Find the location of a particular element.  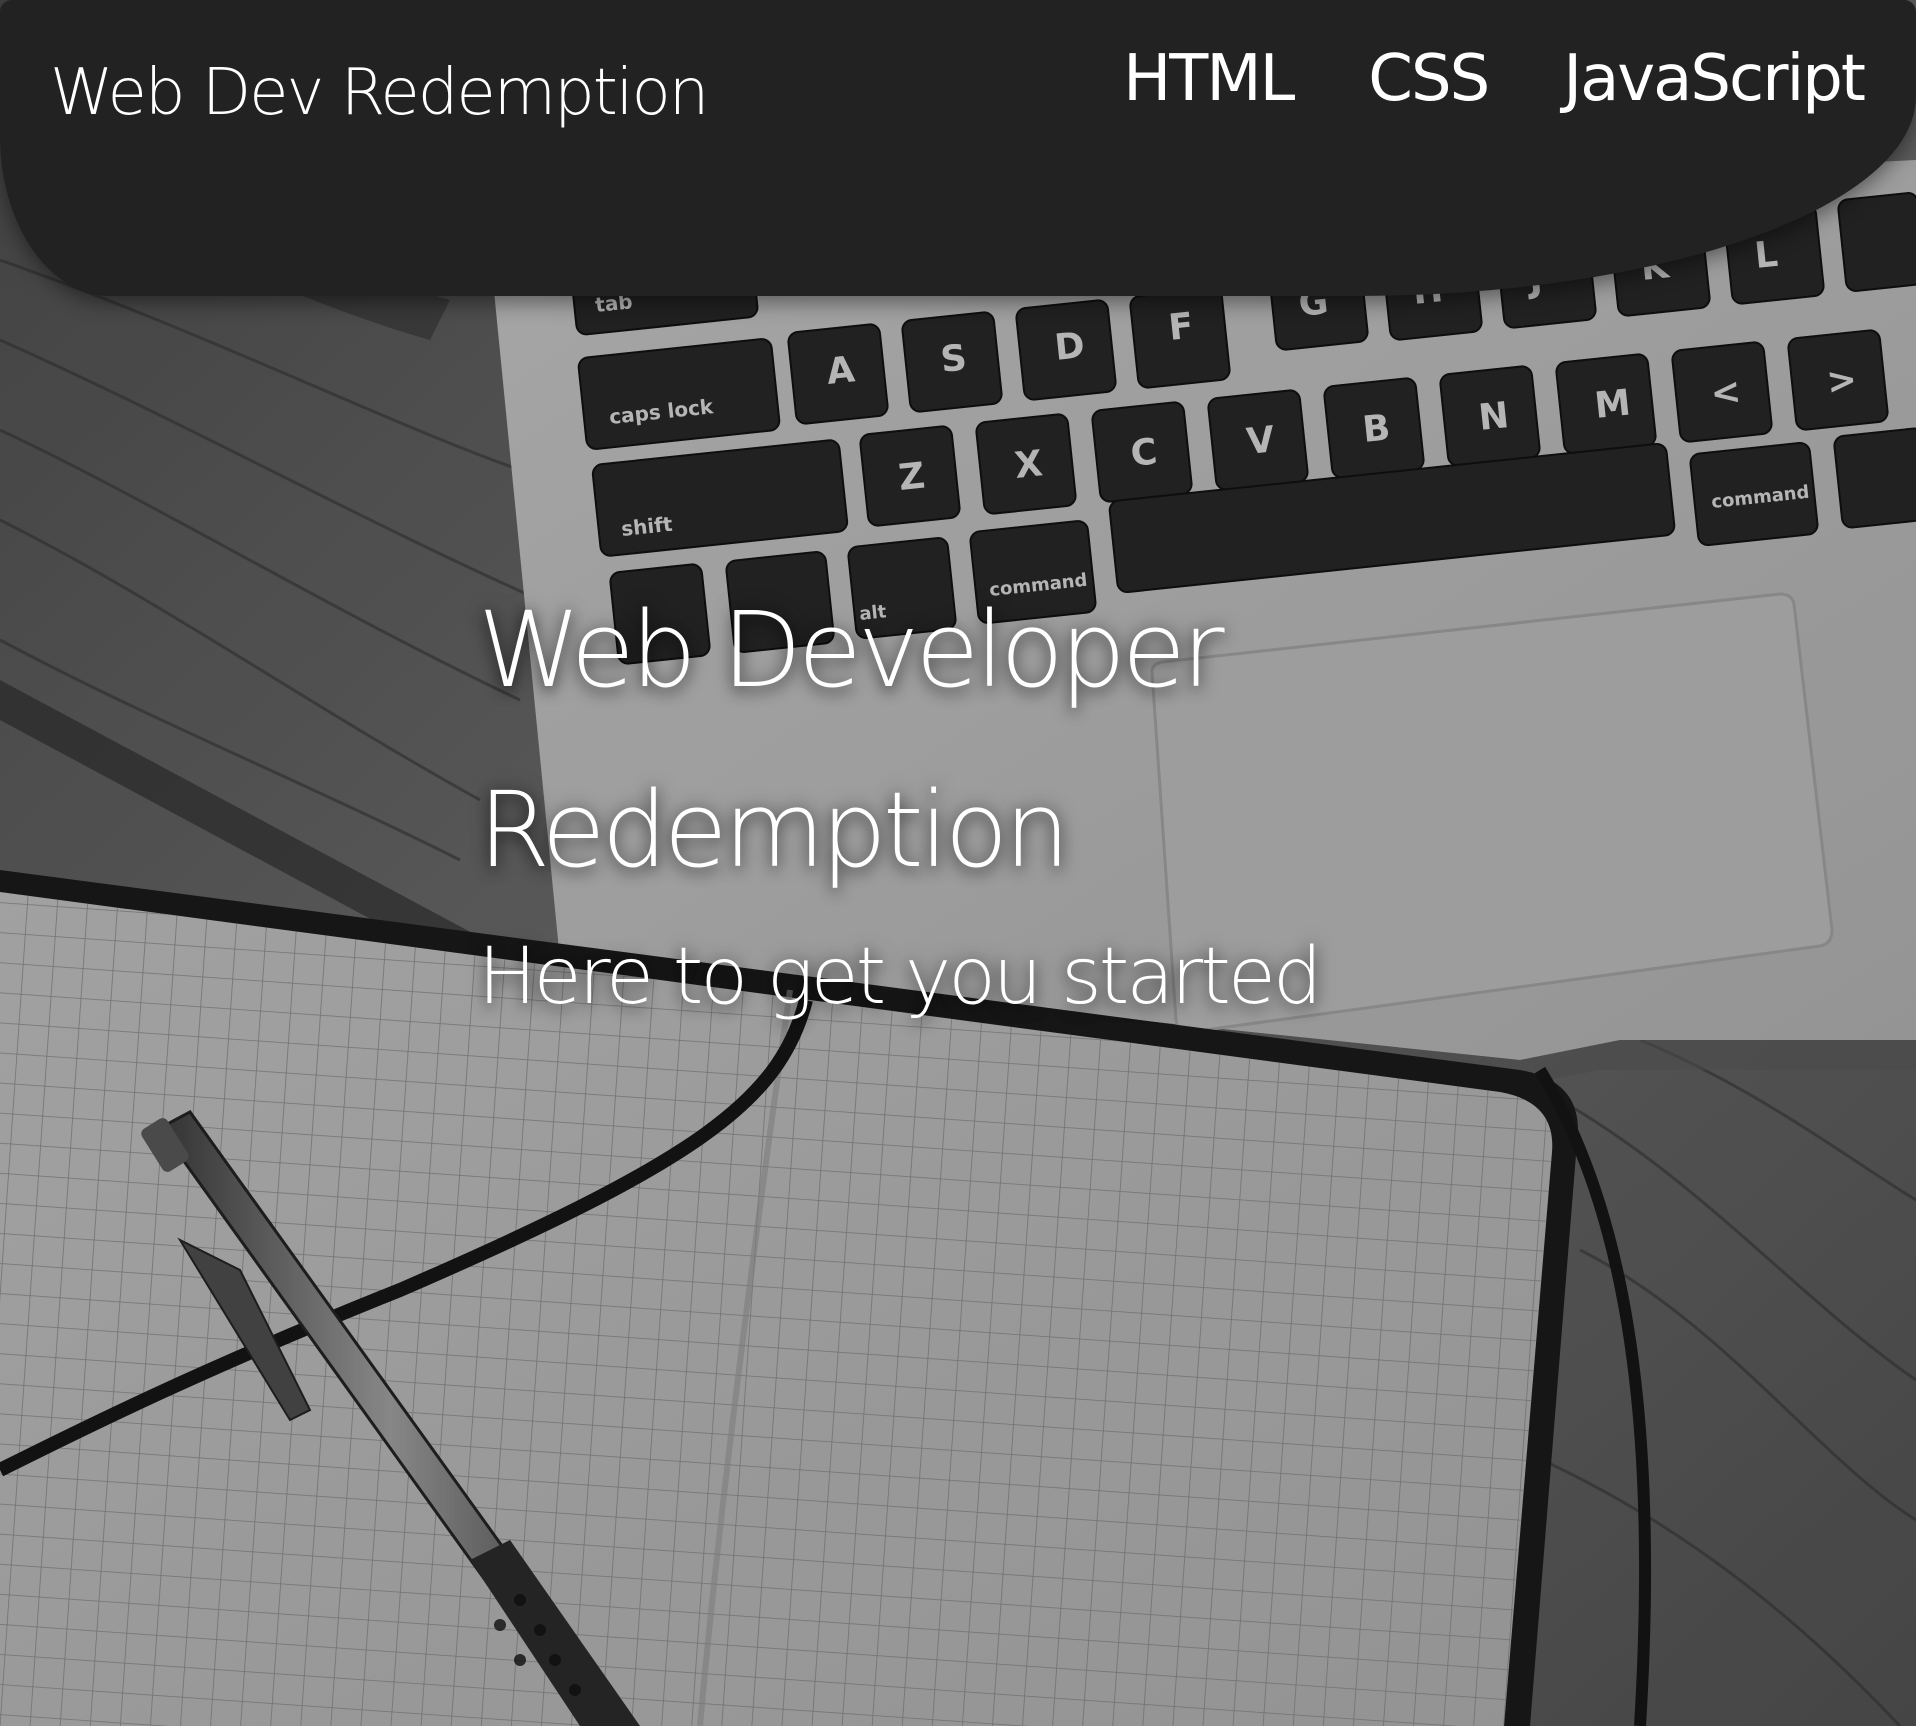

hero-title: Web Developer Redemption is located at coordinates (851, 740).